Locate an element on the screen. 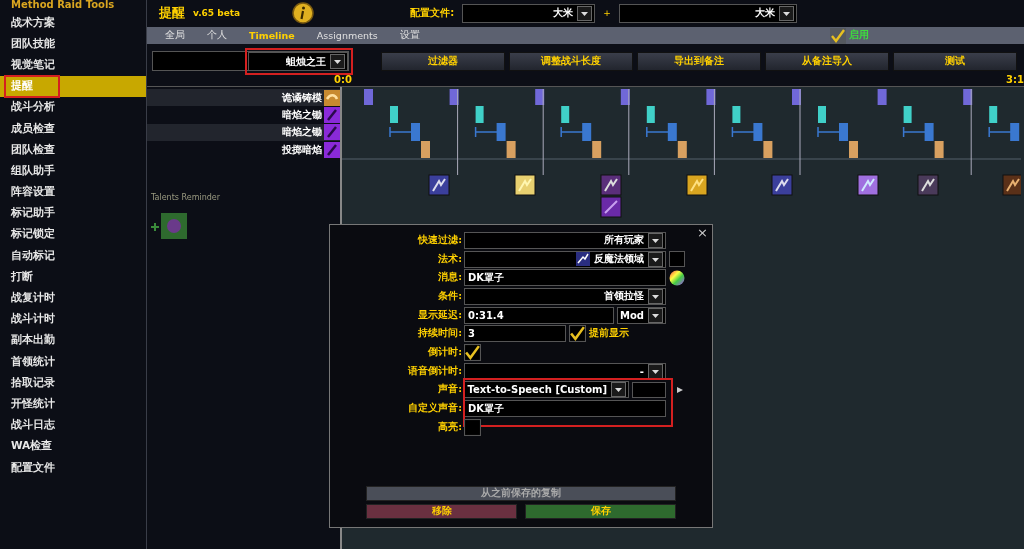 This screenshot has width=1024, height=549. sound-dropdown: Text-to-Speech [Custom] is located at coordinates (546, 390).